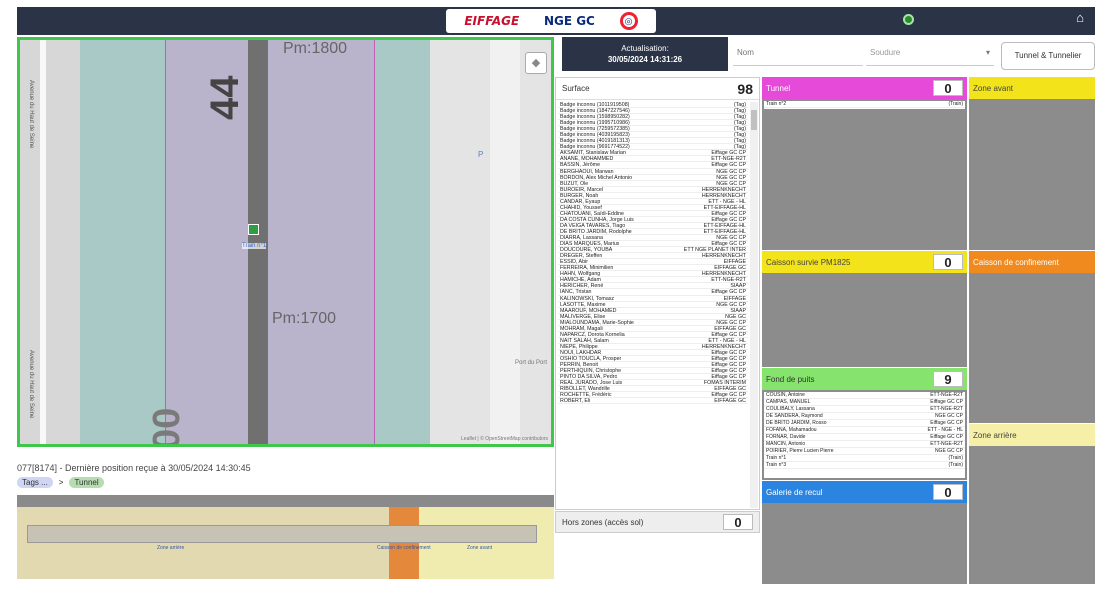 This screenshot has width=1101, height=589. I want to click on tunnel-tunnelier-button: Tunnel & Tunnelier, so click(1048, 56).